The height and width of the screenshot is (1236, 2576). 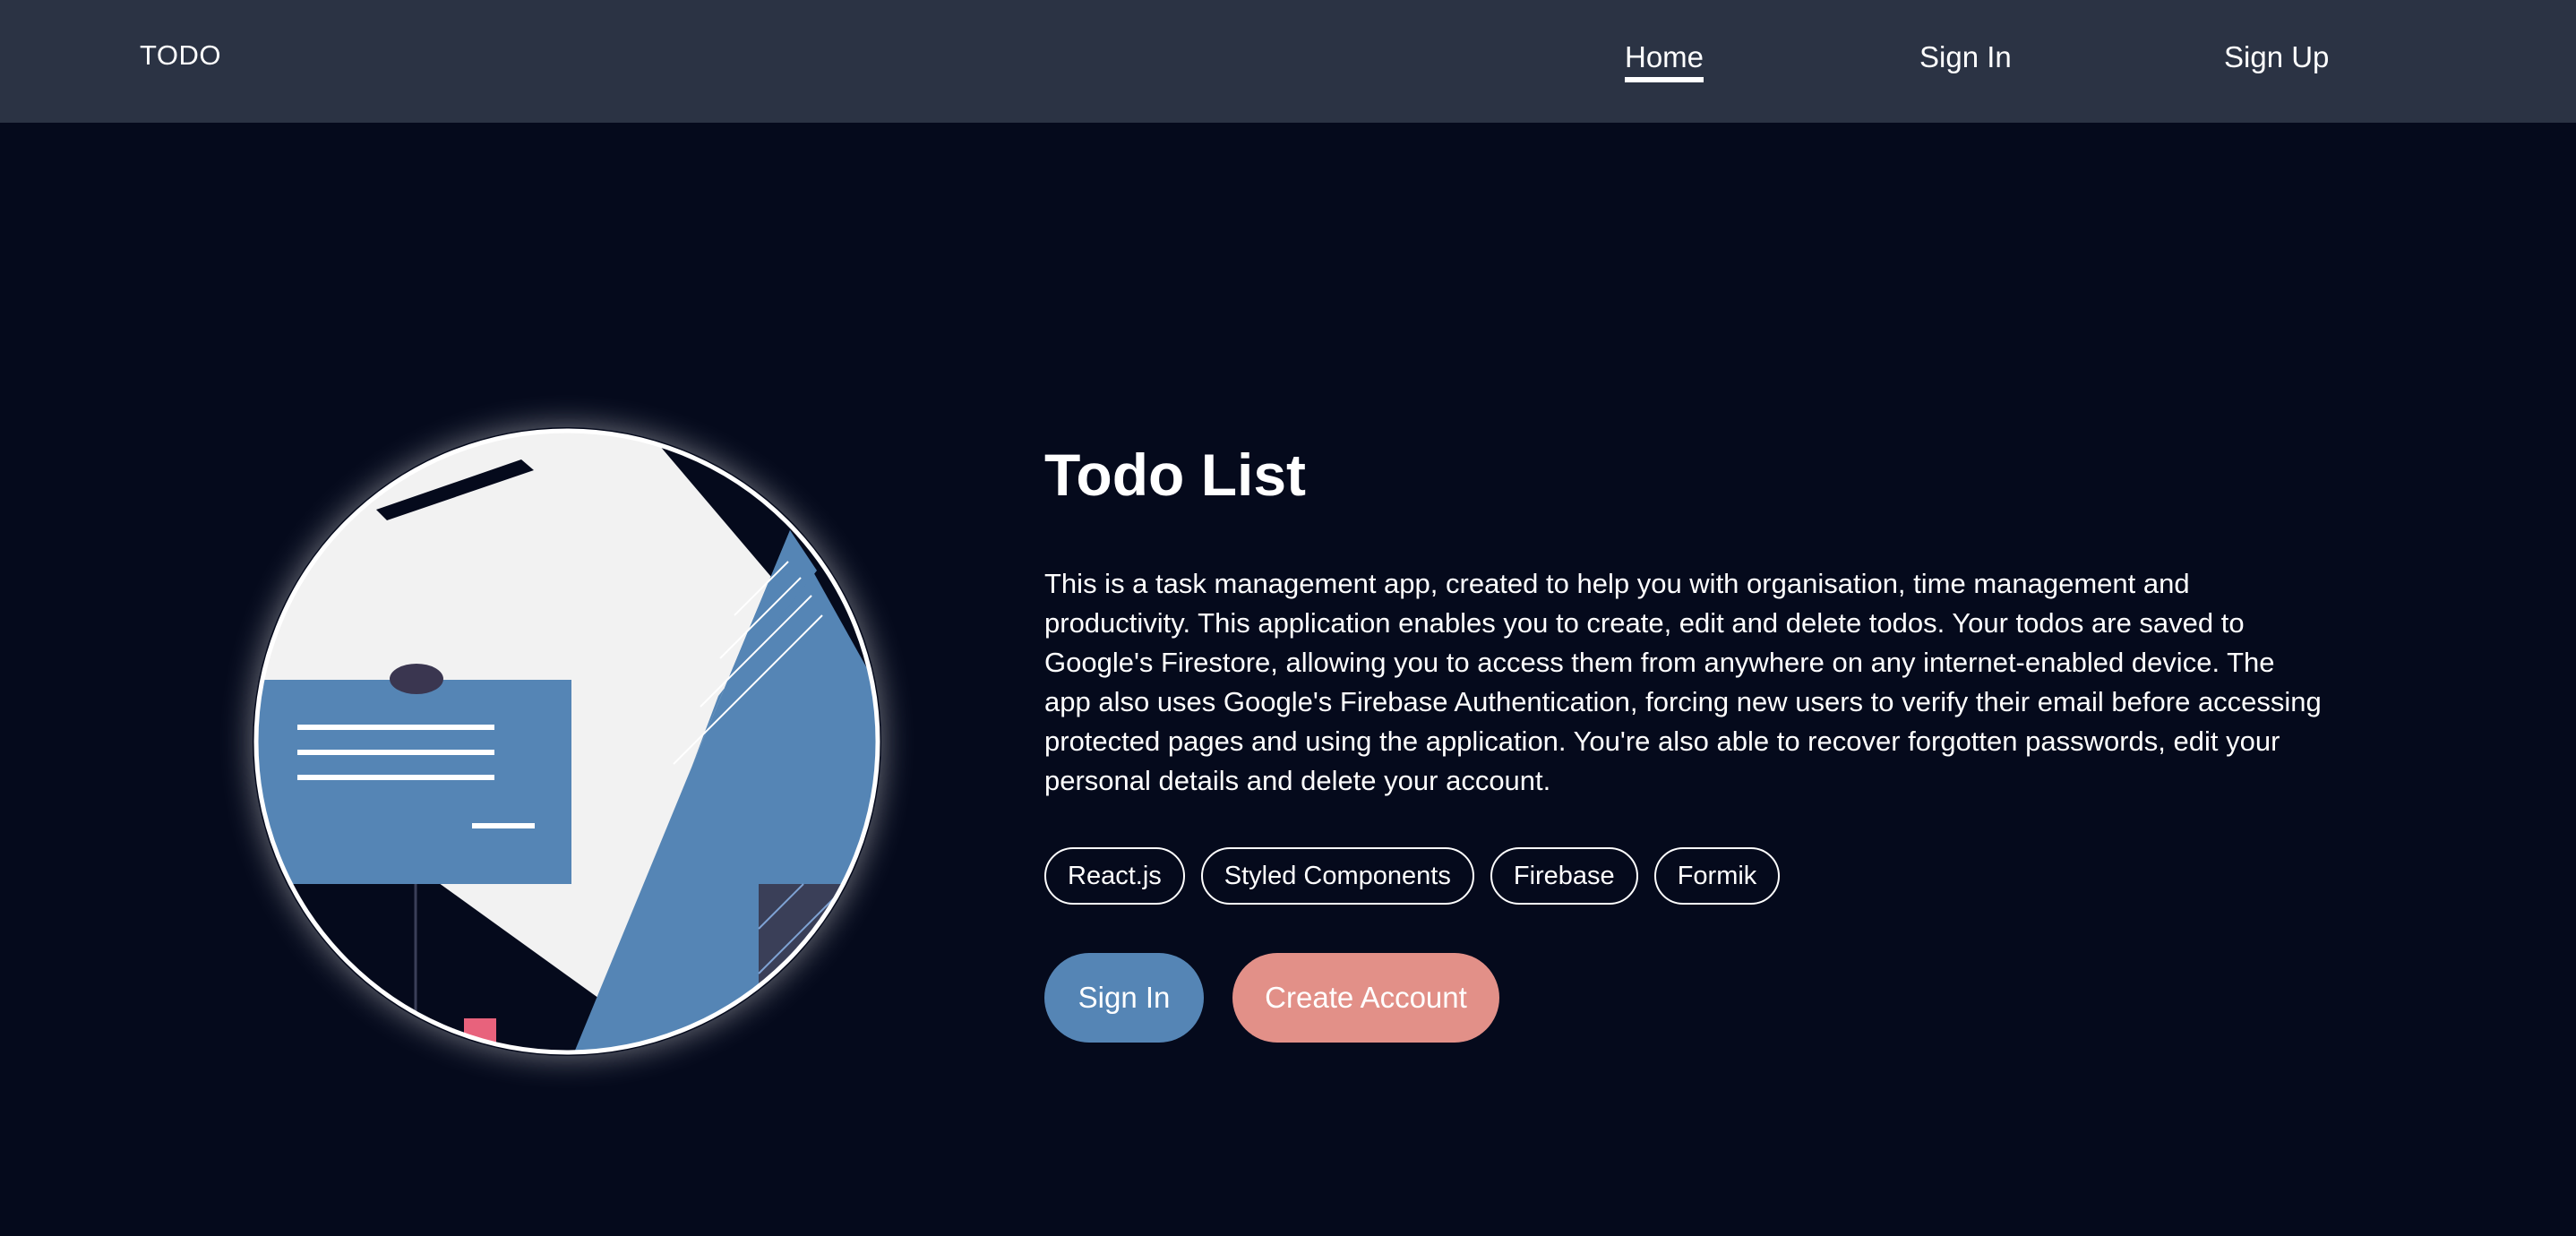 I want to click on page-title: Todo List, so click(x=1175, y=475).